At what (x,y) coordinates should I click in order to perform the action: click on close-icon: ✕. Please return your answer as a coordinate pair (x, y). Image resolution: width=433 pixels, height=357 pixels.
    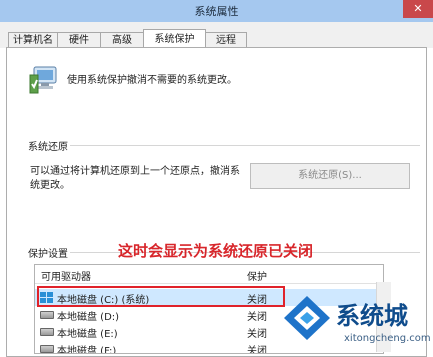
    Looking at the image, I should click on (418, 8).